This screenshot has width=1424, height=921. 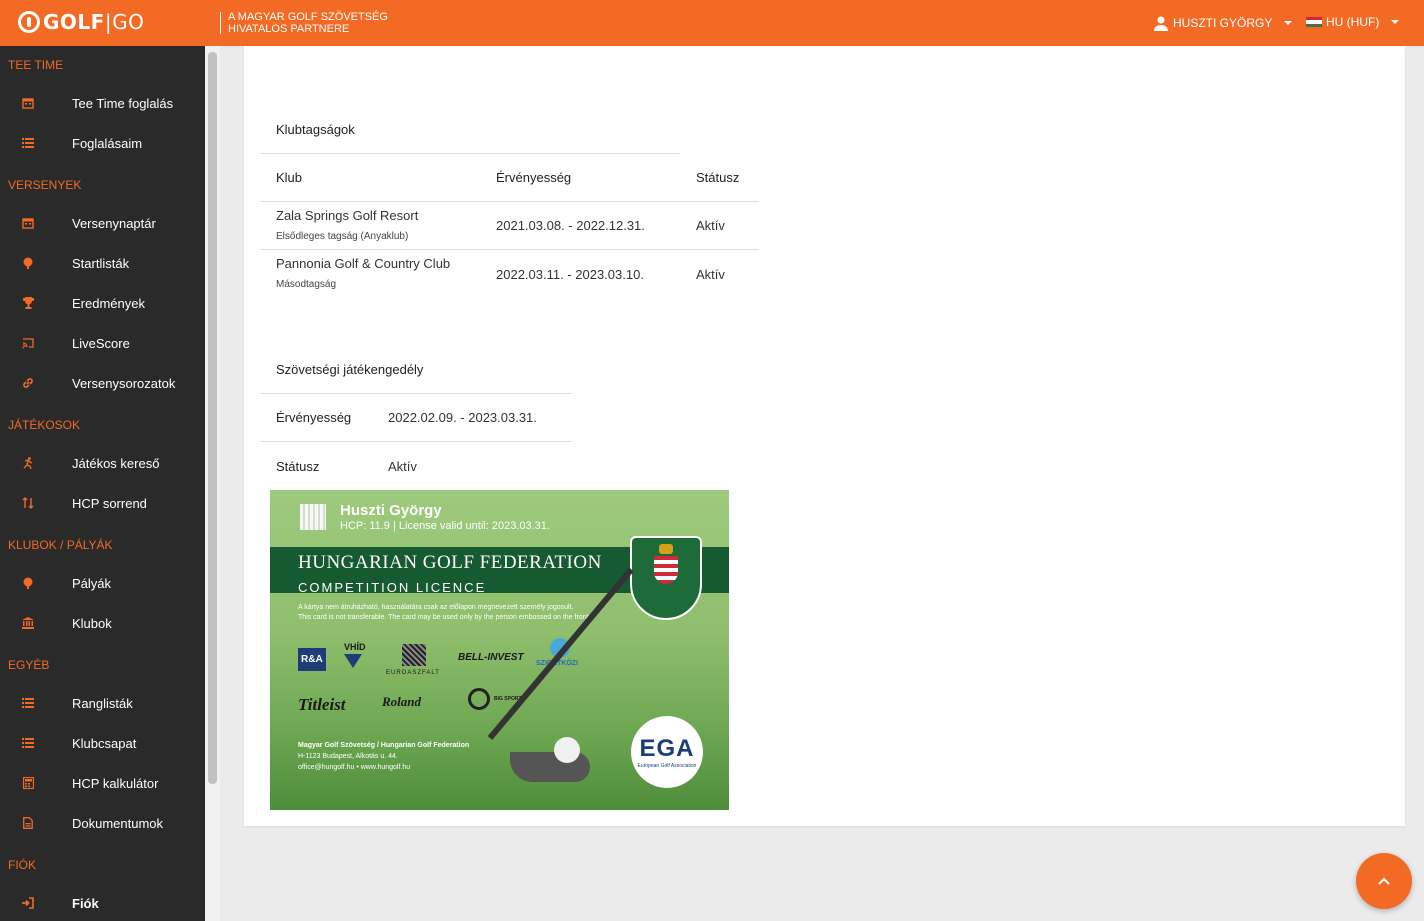 What do you see at coordinates (462, 417) in the screenshot?
I see `license-validity-value: 2022.02.09. - 2023.03.31.` at bounding box center [462, 417].